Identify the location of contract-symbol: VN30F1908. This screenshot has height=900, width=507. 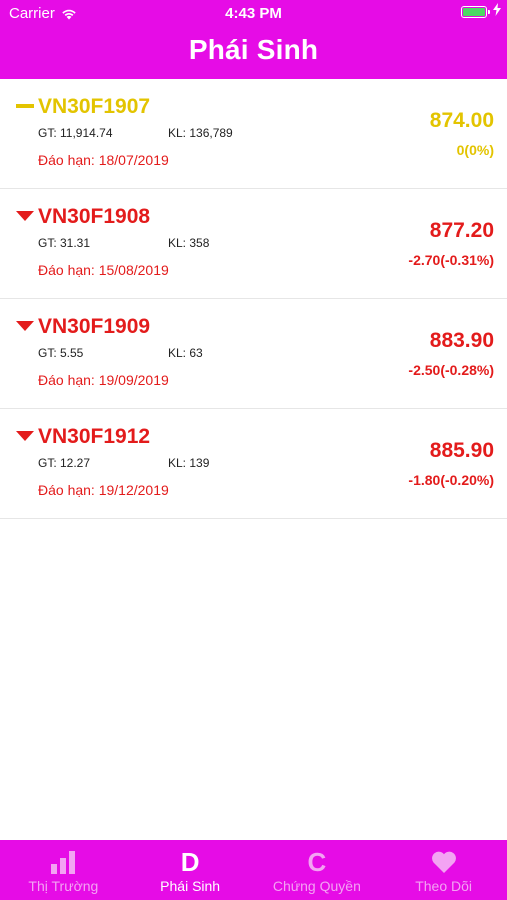
(94, 216).